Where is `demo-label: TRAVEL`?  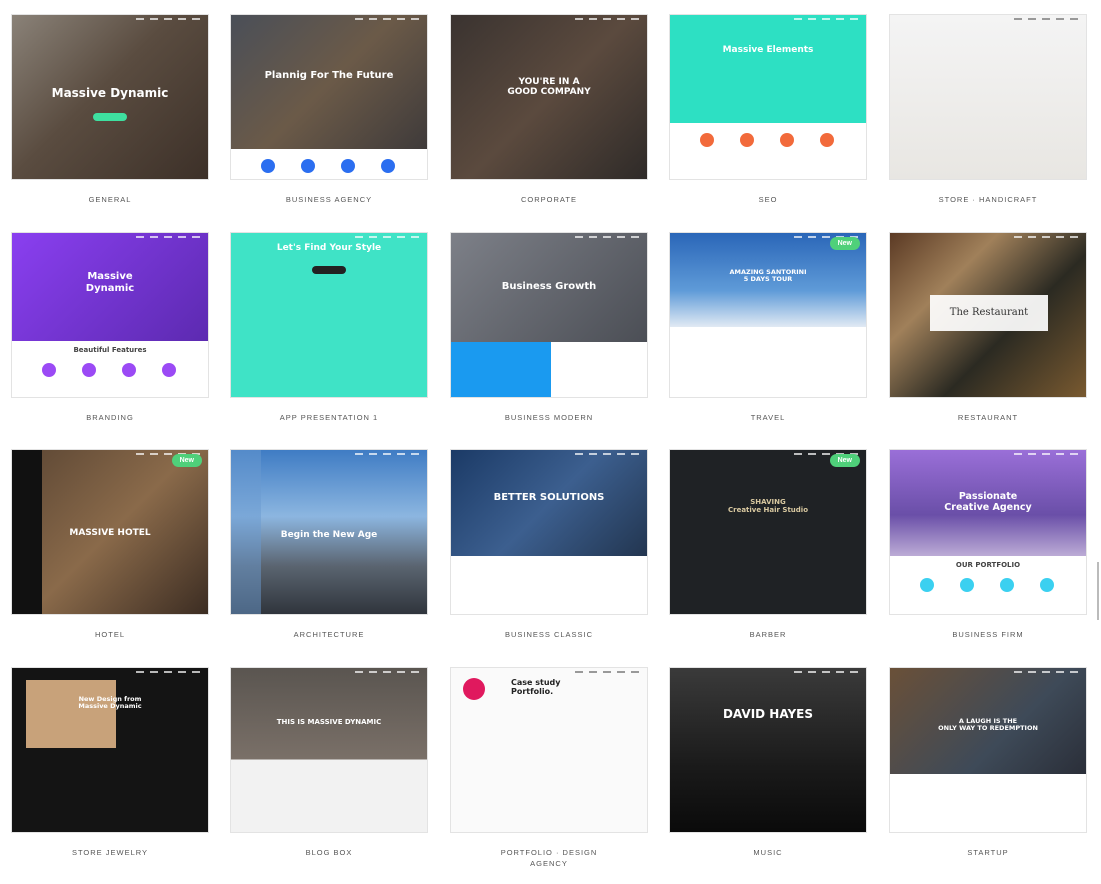
demo-label: TRAVEL is located at coordinates (768, 417).